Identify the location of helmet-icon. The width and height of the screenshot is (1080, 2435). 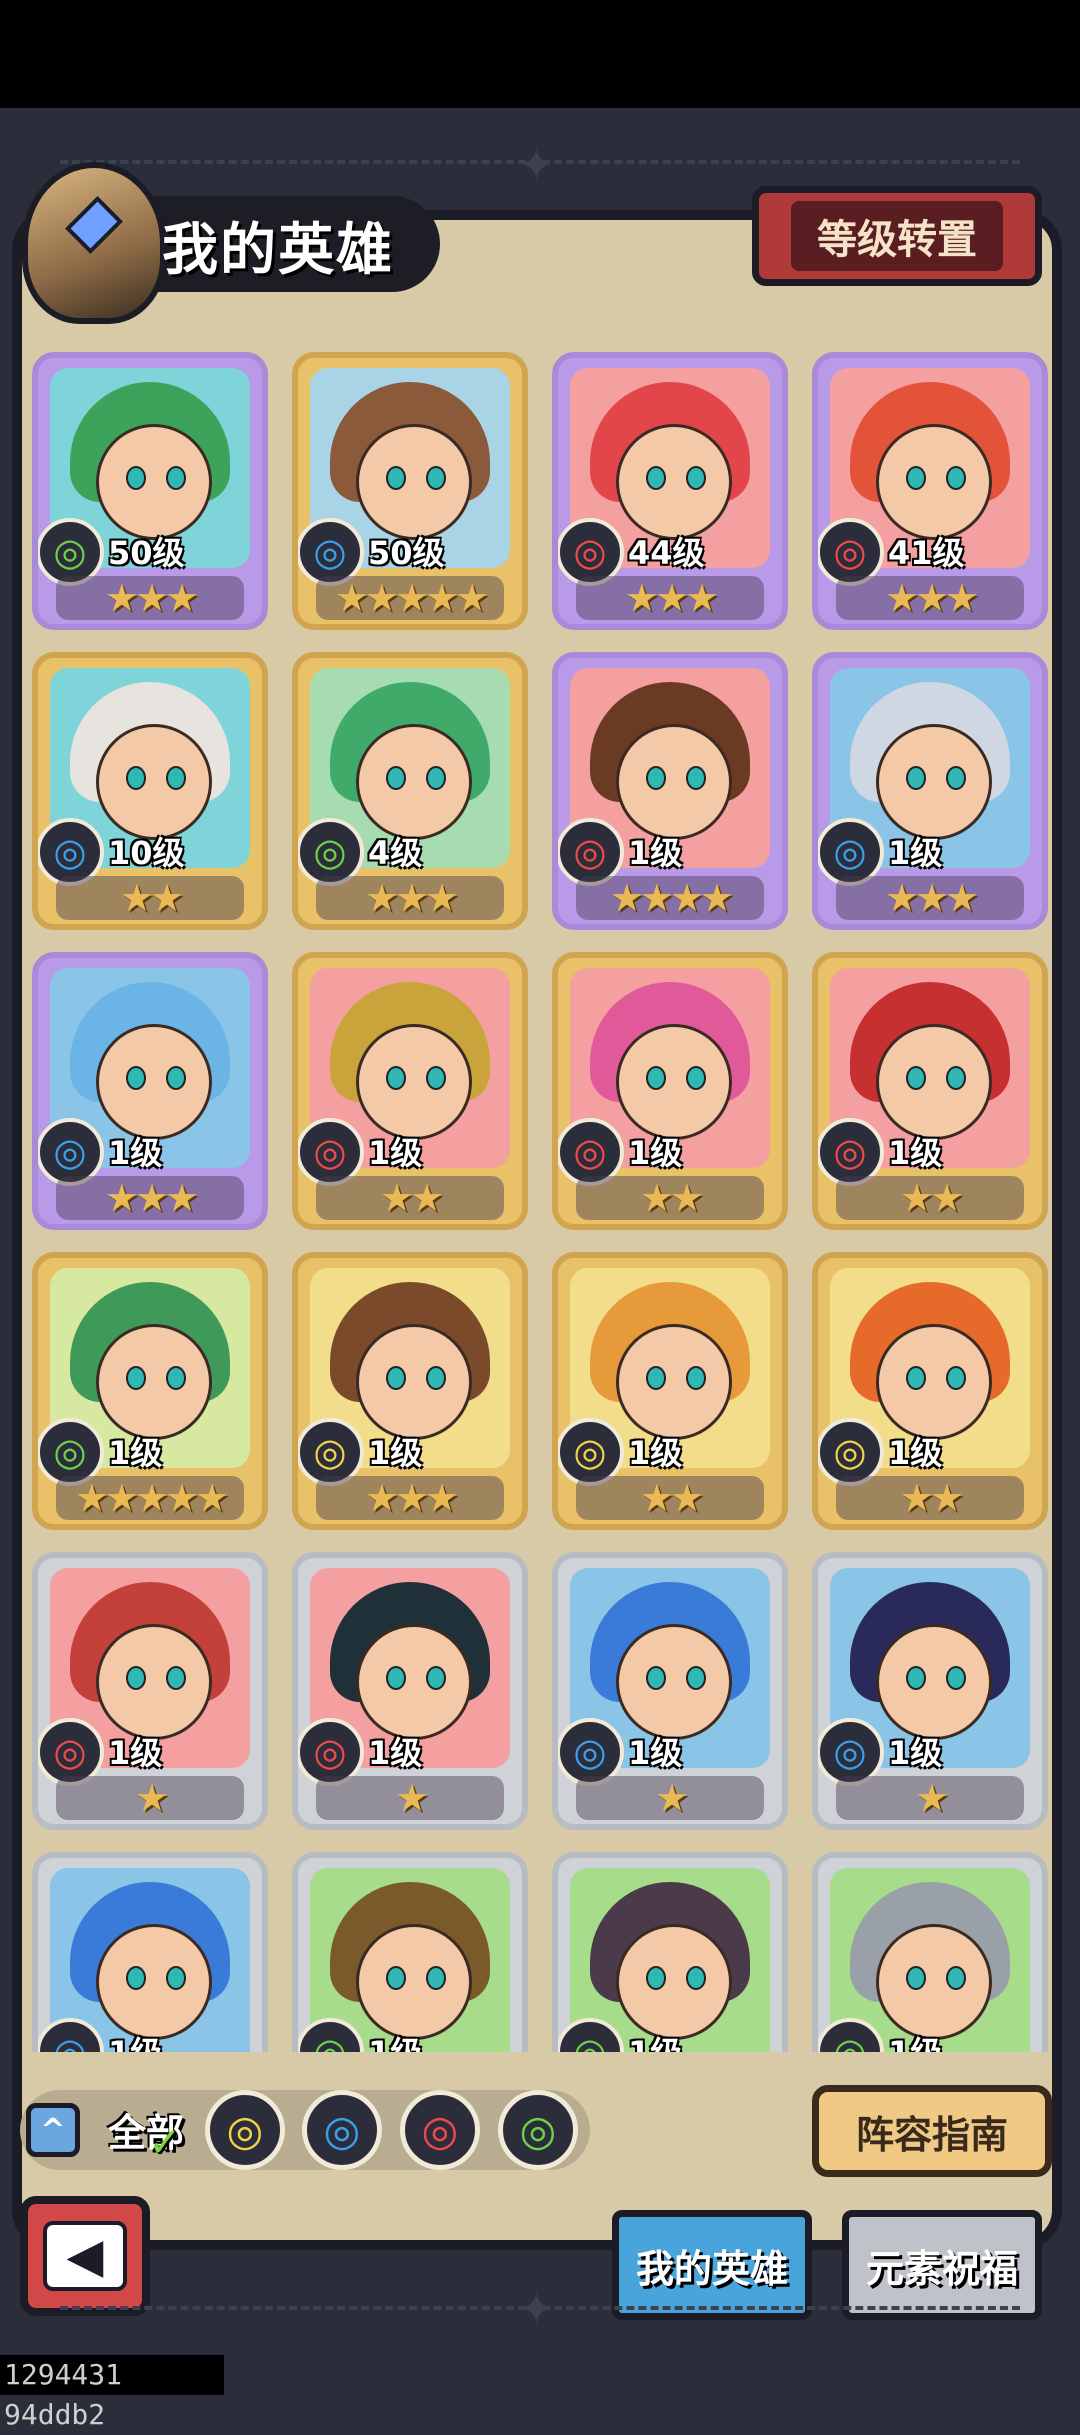
(94, 243).